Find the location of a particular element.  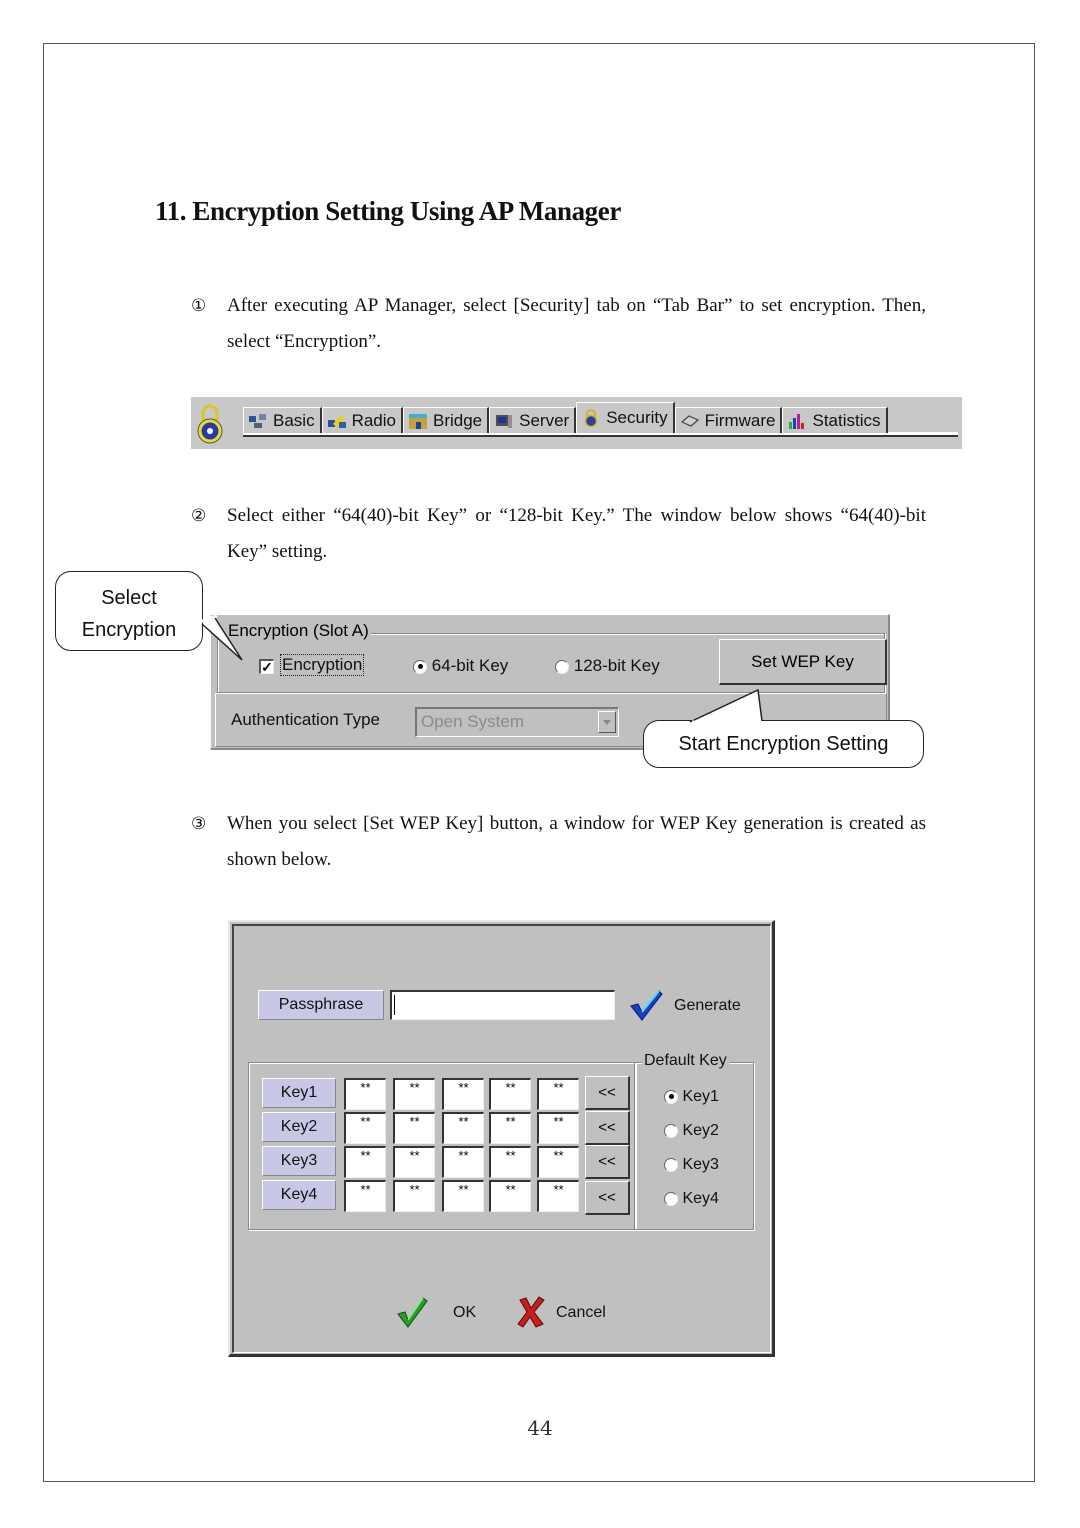

key2-label: Key2 is located at coordinates (299, 1127).